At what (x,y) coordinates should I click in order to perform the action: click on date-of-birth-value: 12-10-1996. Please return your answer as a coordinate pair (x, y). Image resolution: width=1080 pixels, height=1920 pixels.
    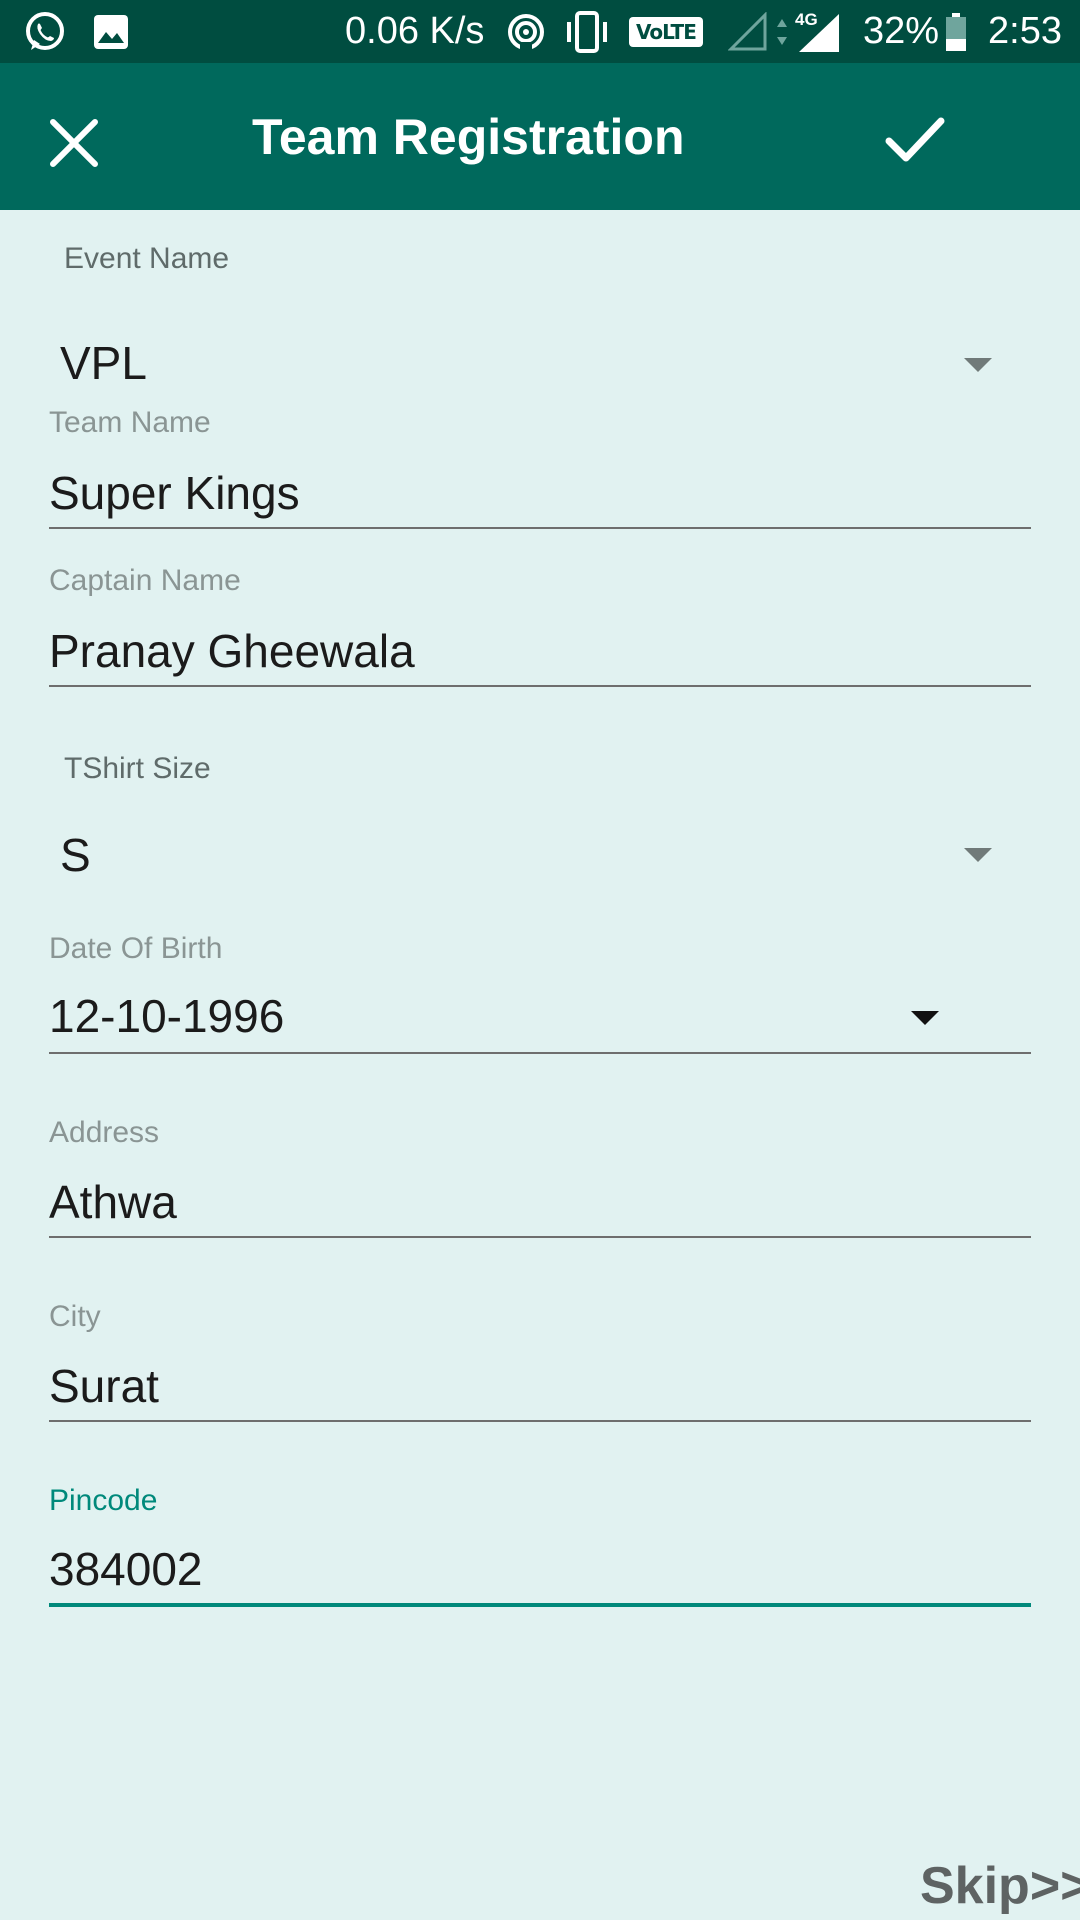
    Looking at the image, I should click on (167, 1016).